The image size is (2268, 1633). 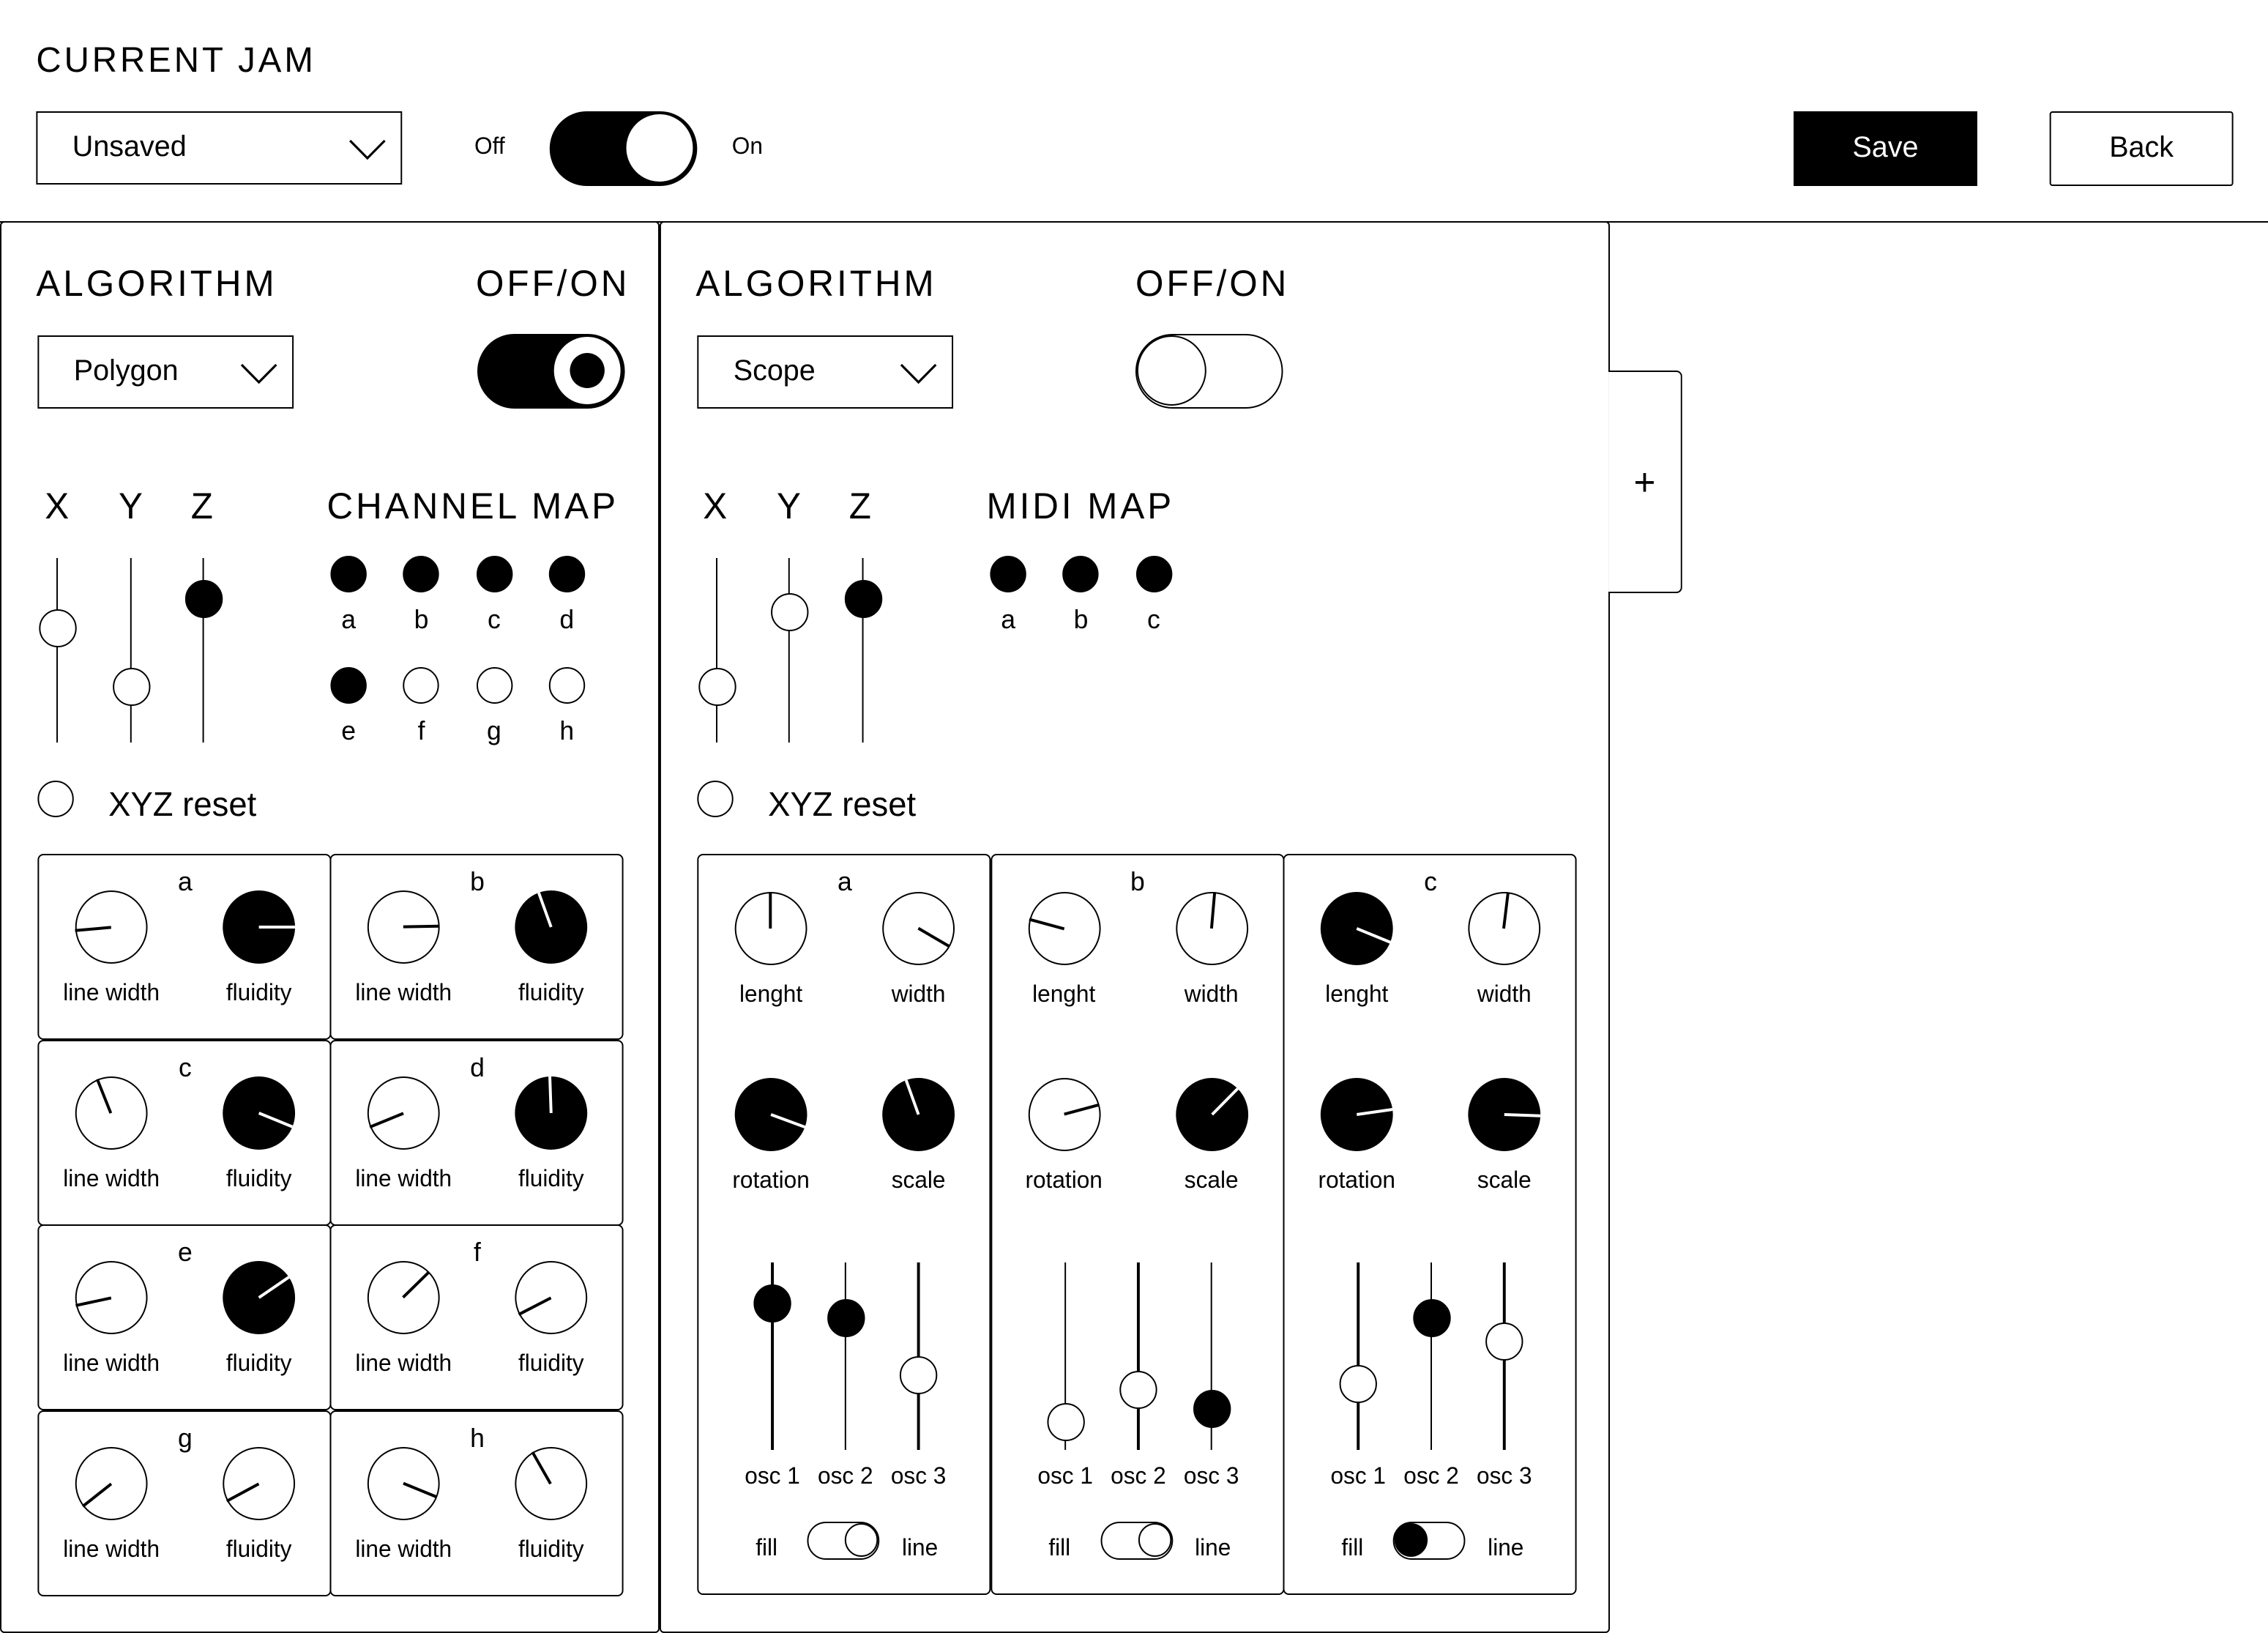 What do you see at coordinates (1885, 148) in the screenshot?
I see `save-button: Save` at bounding box center [1885, 148].